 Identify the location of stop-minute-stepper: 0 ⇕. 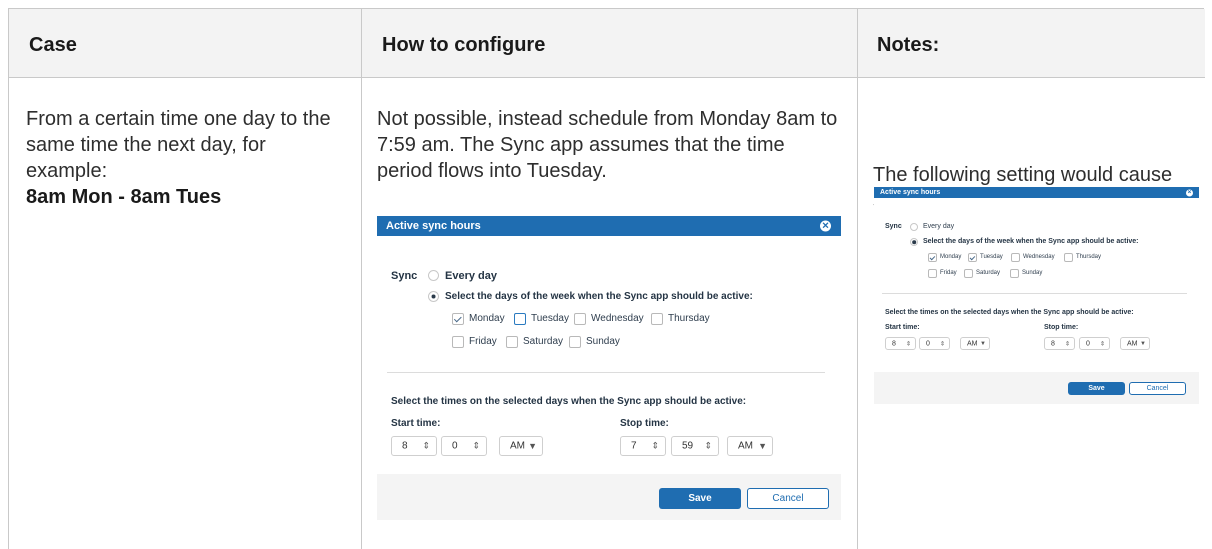
(1094, 343).